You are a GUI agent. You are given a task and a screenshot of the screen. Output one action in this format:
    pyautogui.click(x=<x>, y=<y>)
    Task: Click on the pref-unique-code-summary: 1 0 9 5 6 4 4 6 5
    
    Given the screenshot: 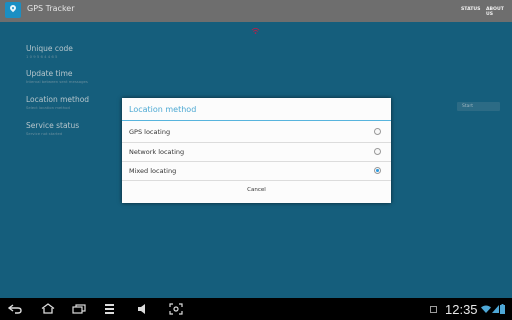 What is the action you would take?
    pyautogui.click(x=42, y=56)
    